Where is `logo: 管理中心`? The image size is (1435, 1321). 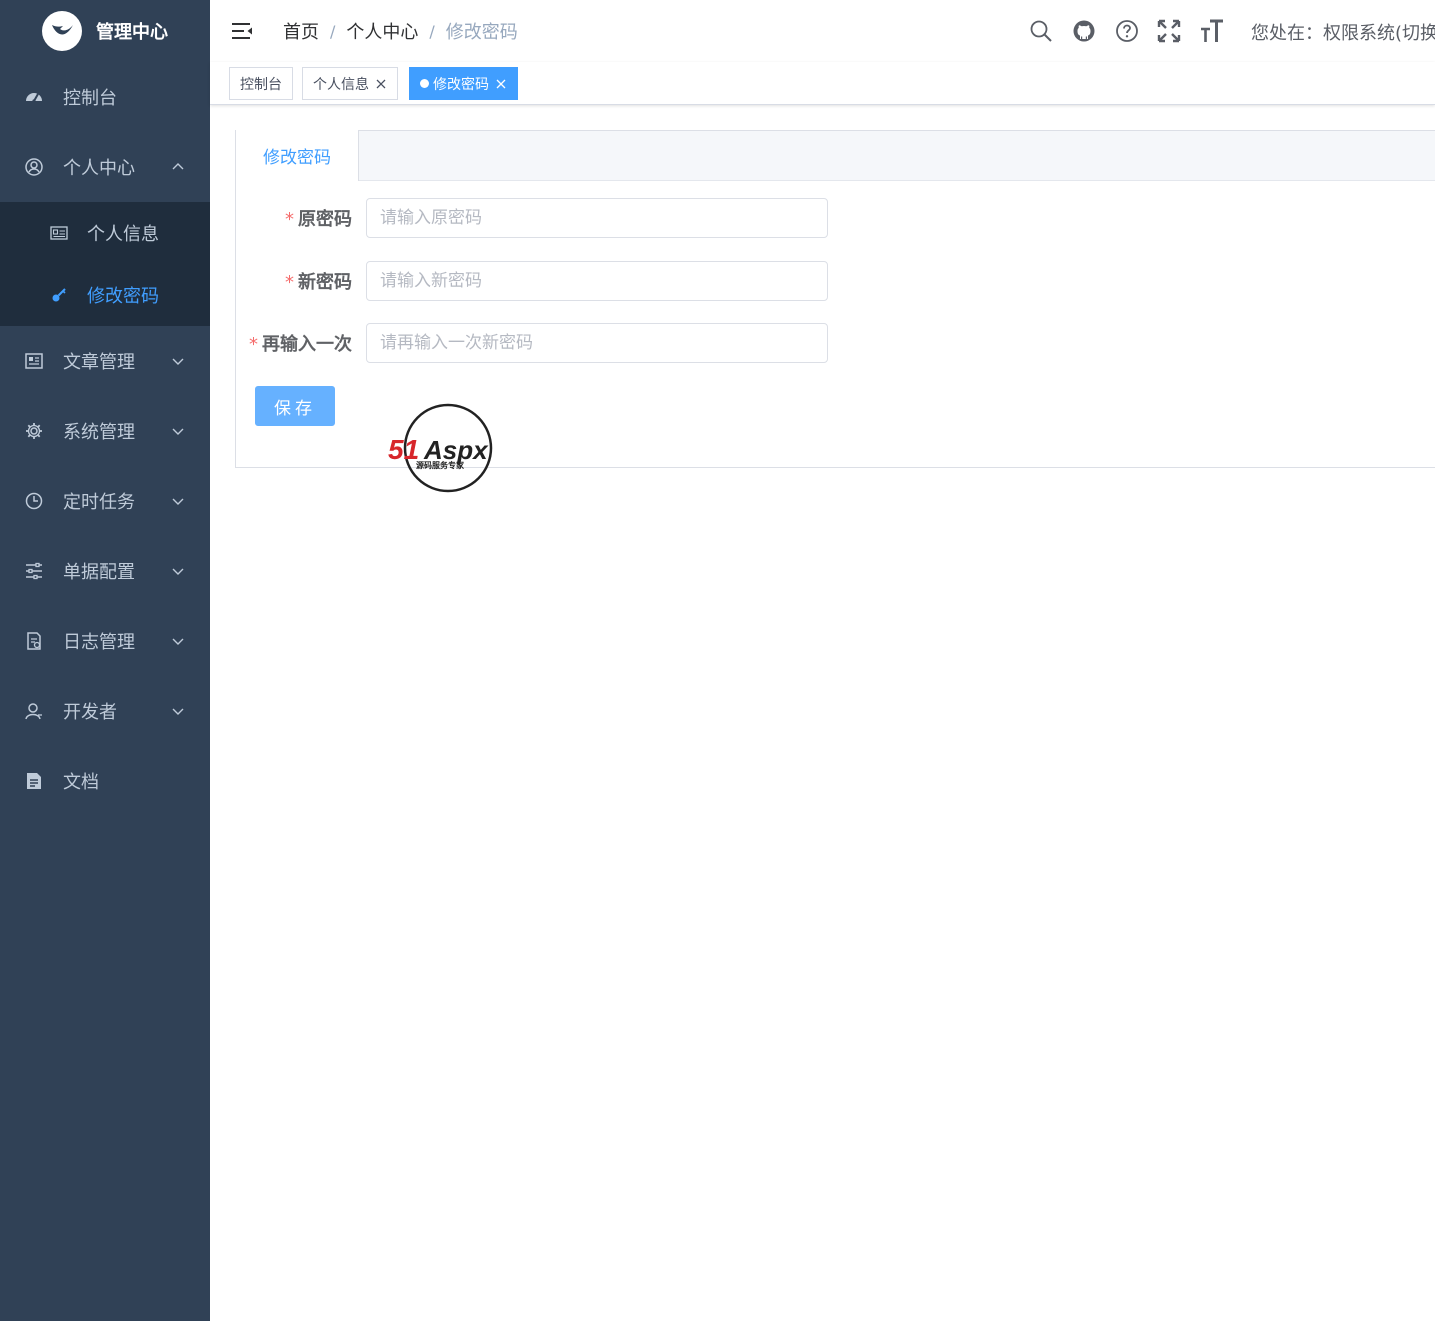 logo: 管理中心 is located at coordinates (105, 31).